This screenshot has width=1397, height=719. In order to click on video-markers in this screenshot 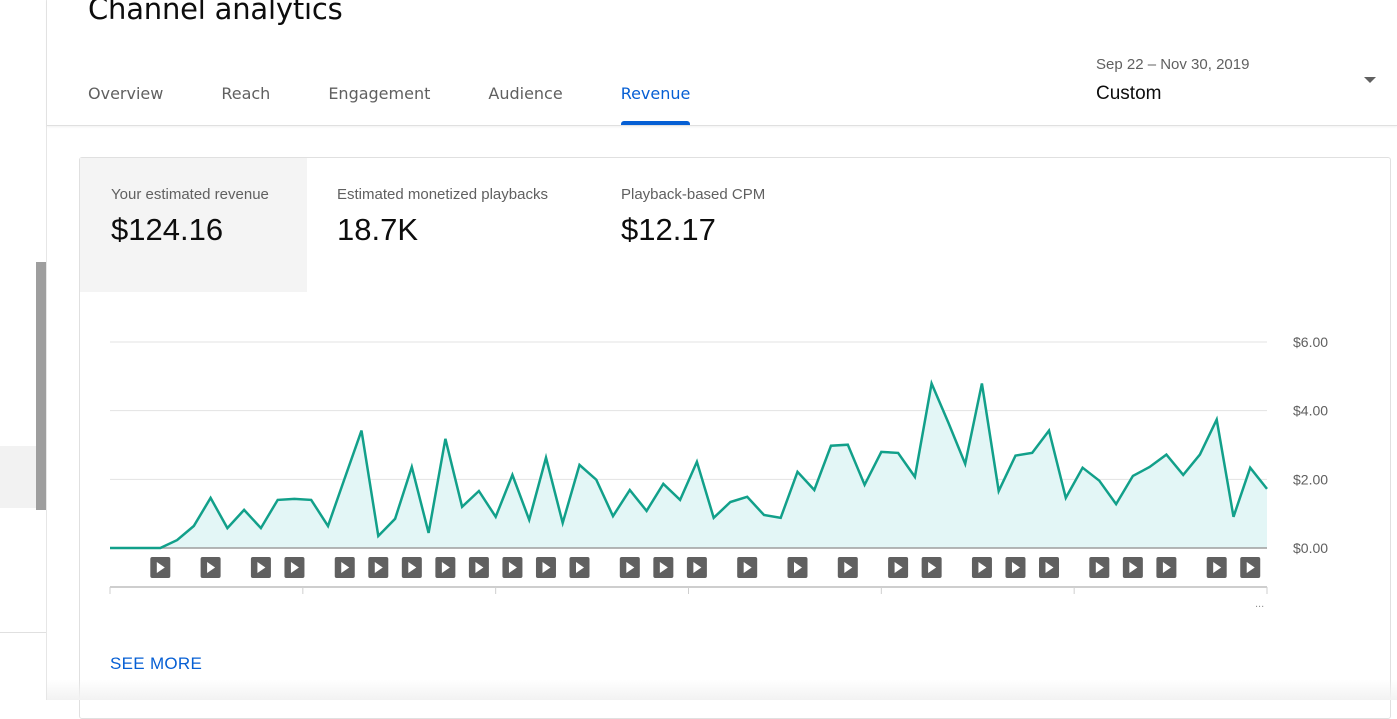, I will do `click(705, 567)`.